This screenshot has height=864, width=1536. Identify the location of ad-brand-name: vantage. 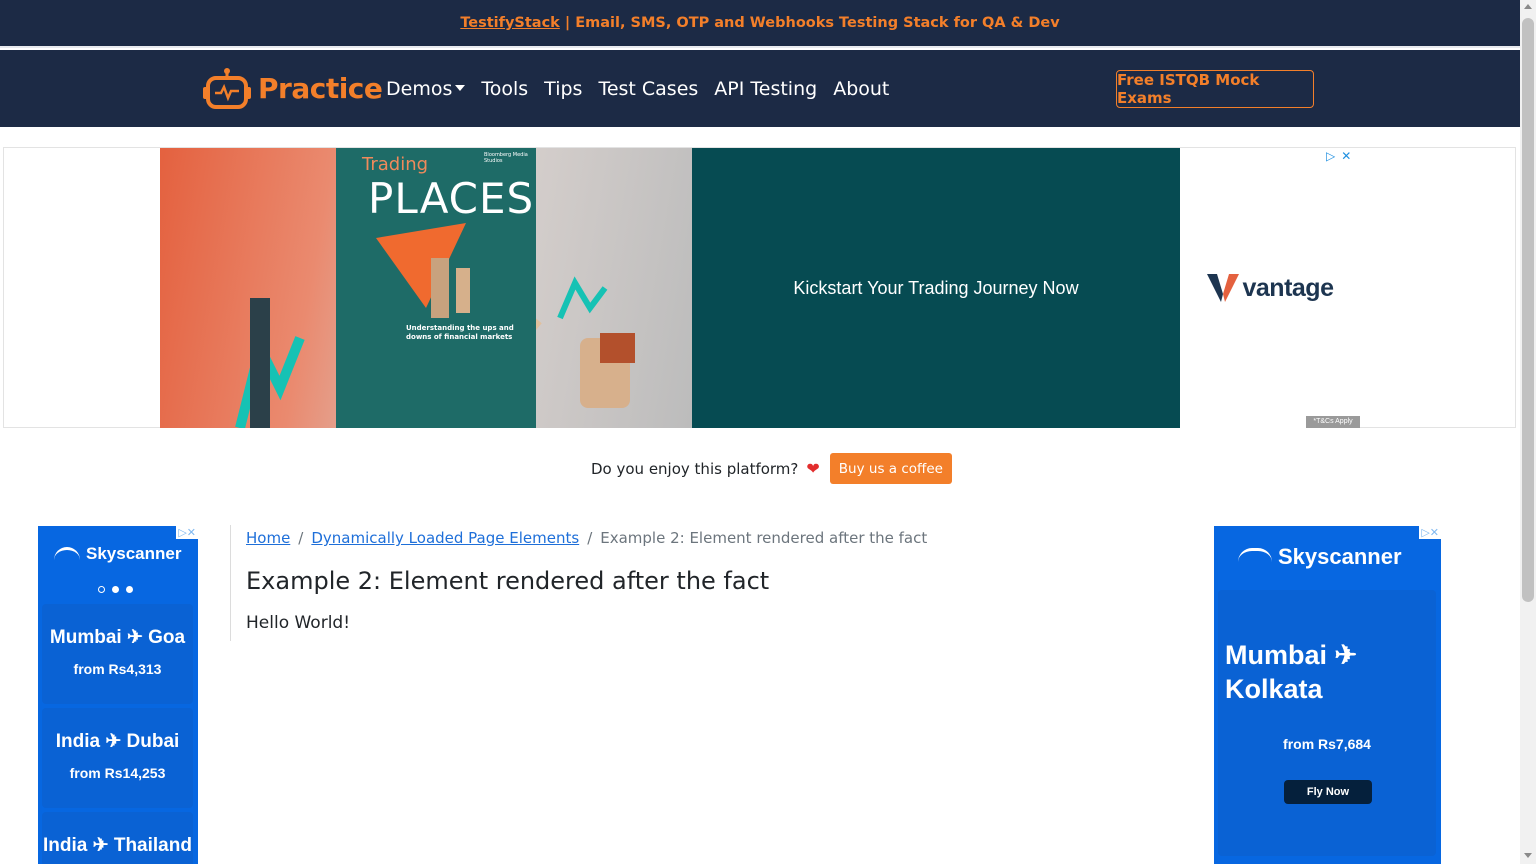
(1288, 287).